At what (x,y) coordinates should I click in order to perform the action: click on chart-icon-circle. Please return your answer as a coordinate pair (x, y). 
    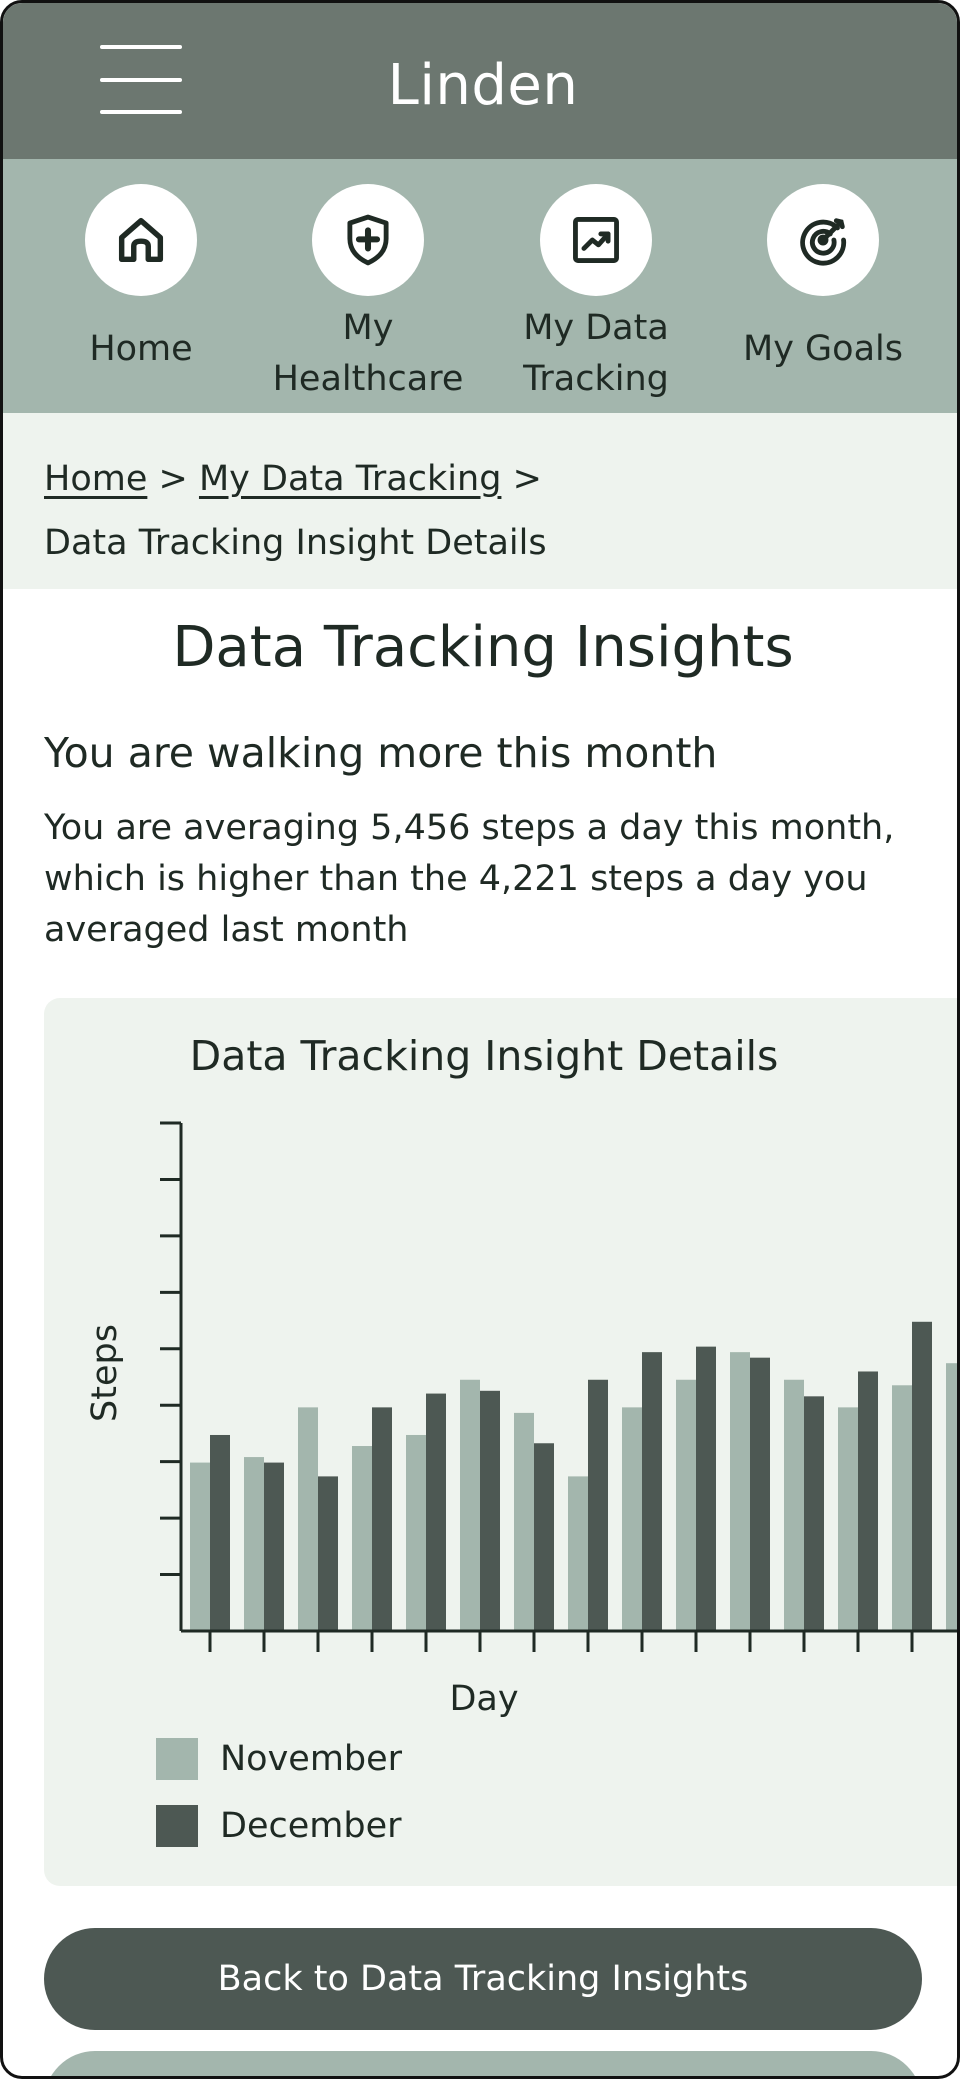
    Looking at the image, I should click on (596, 240).